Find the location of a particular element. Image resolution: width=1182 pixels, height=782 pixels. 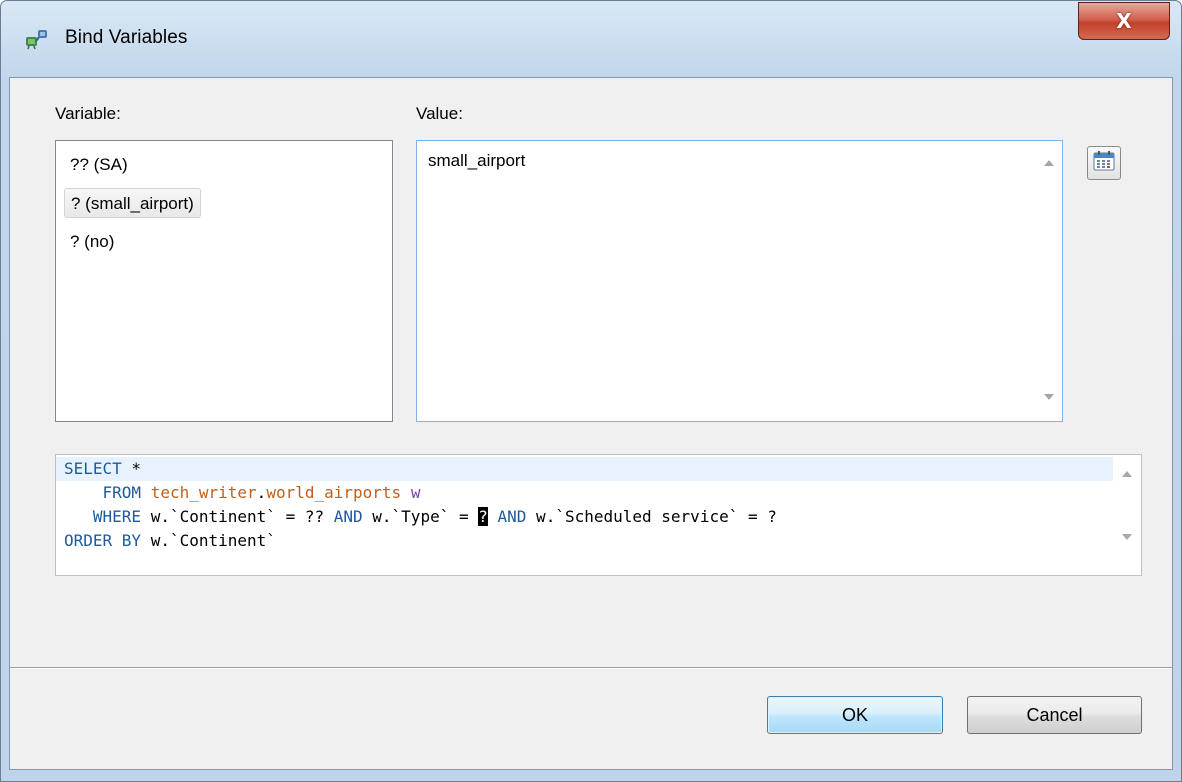

sql-line: ORDER BY w.`Continent` is located at coordinates (584, 541).